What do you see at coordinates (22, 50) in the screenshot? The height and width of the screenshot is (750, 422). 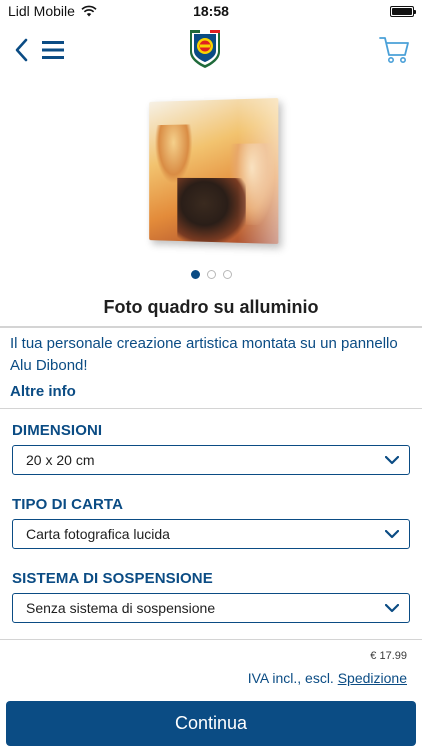 I see `chevron-left-icon` at bounding box center [22, 50].